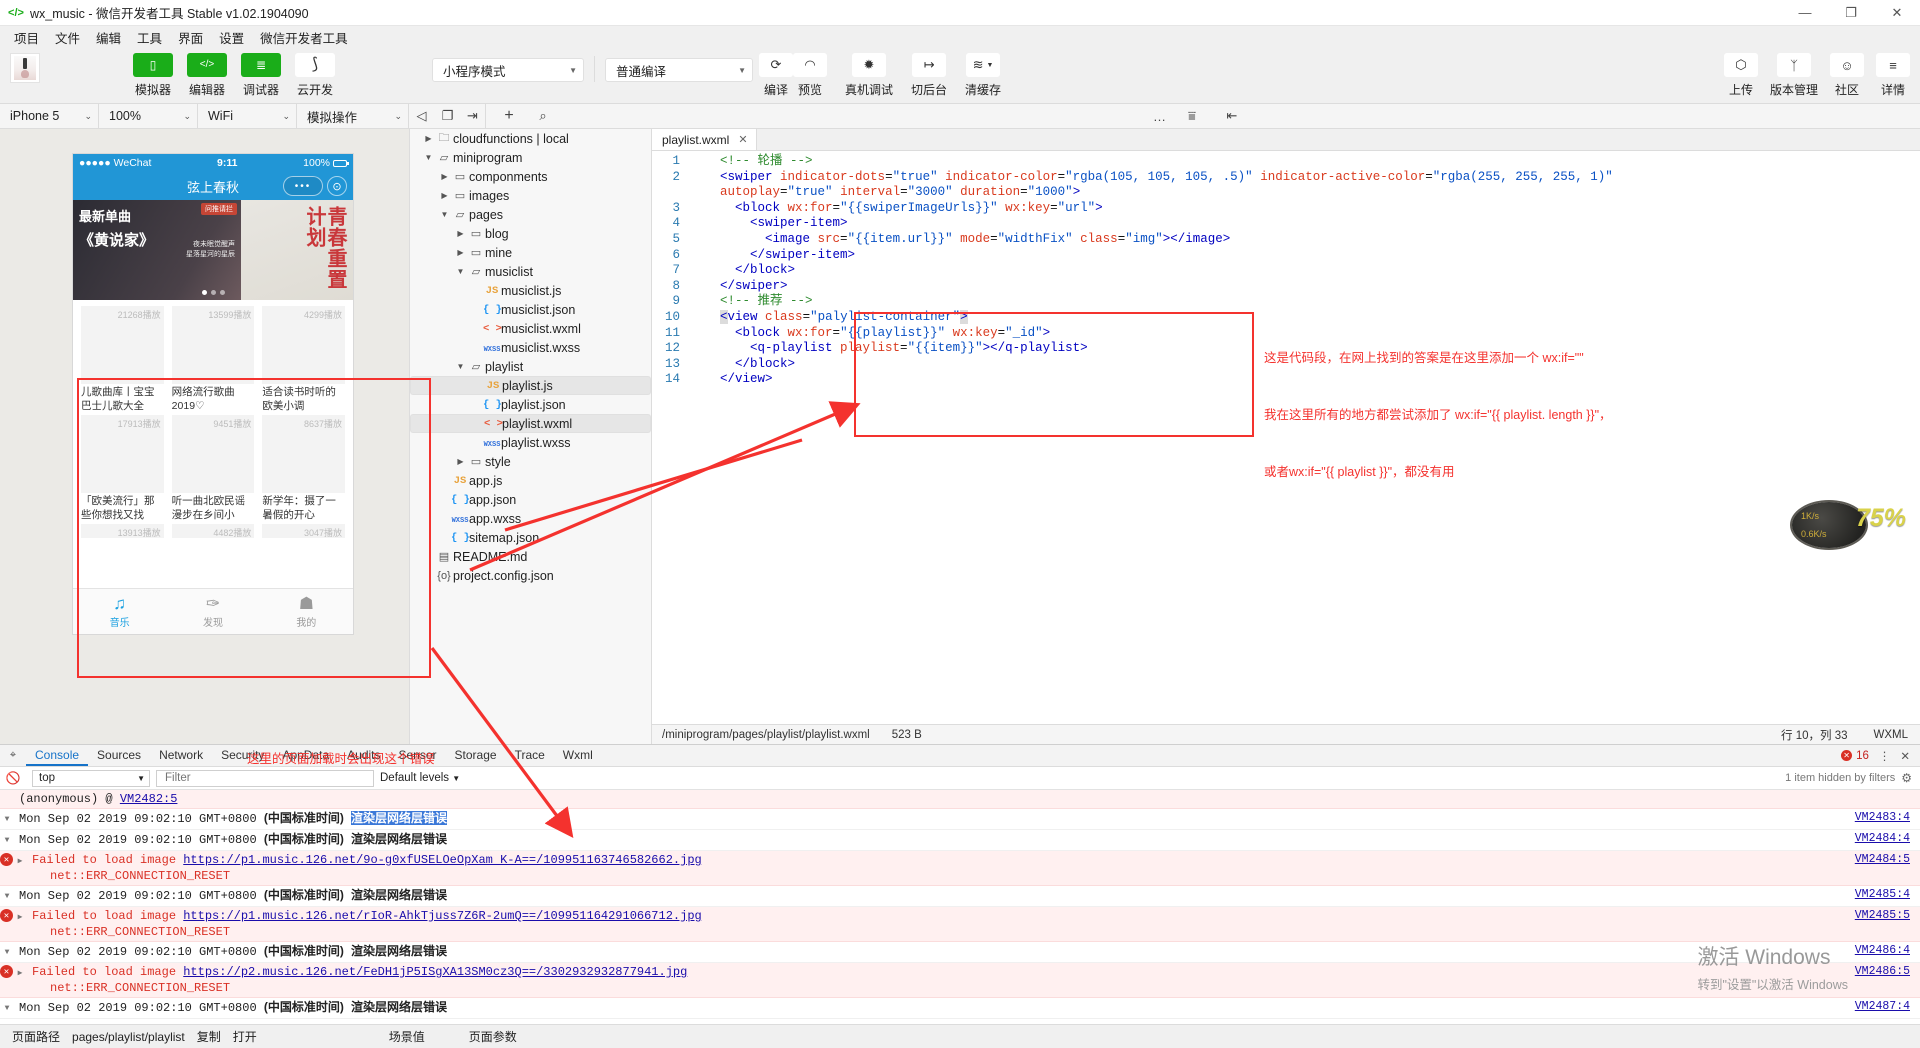 This screenshot has height=1048, width=1920. Describe the element at coordinates (742, 139) in the screenshot. I see `close-icon: ✕` at that location.